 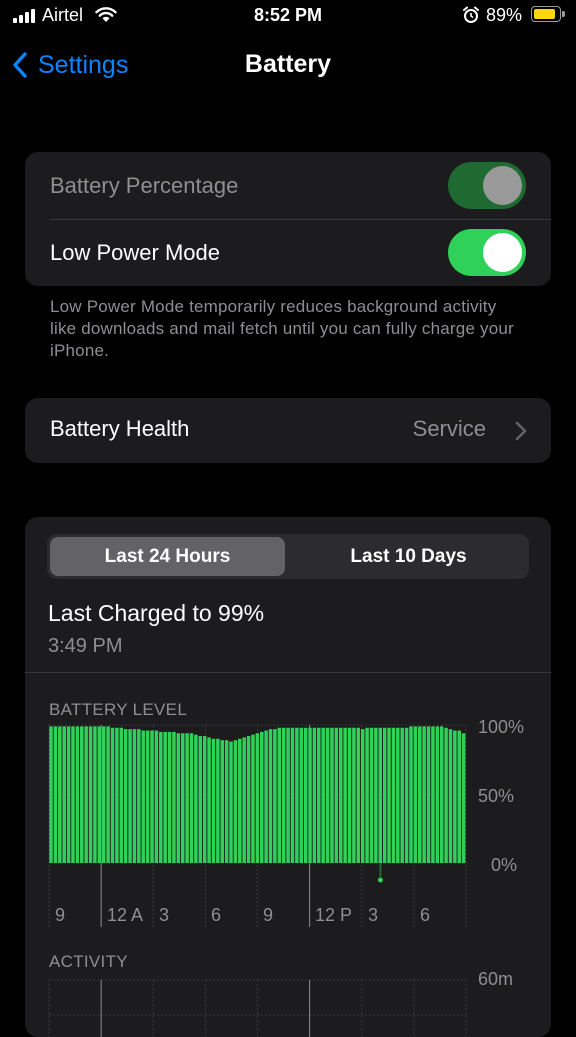 What do you see at coordinates (496, 796) in the screenshot?
I see `y-tick-label: 50%` at bounding box center [496, 796].